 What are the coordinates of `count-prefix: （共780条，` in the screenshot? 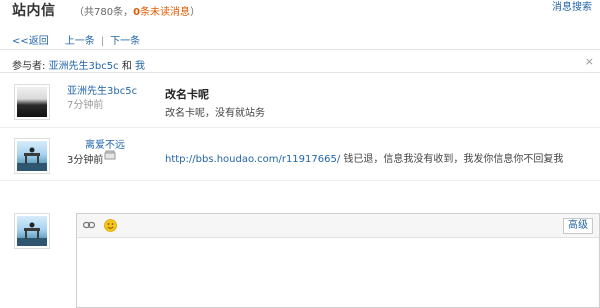 It's located at (104, 12).